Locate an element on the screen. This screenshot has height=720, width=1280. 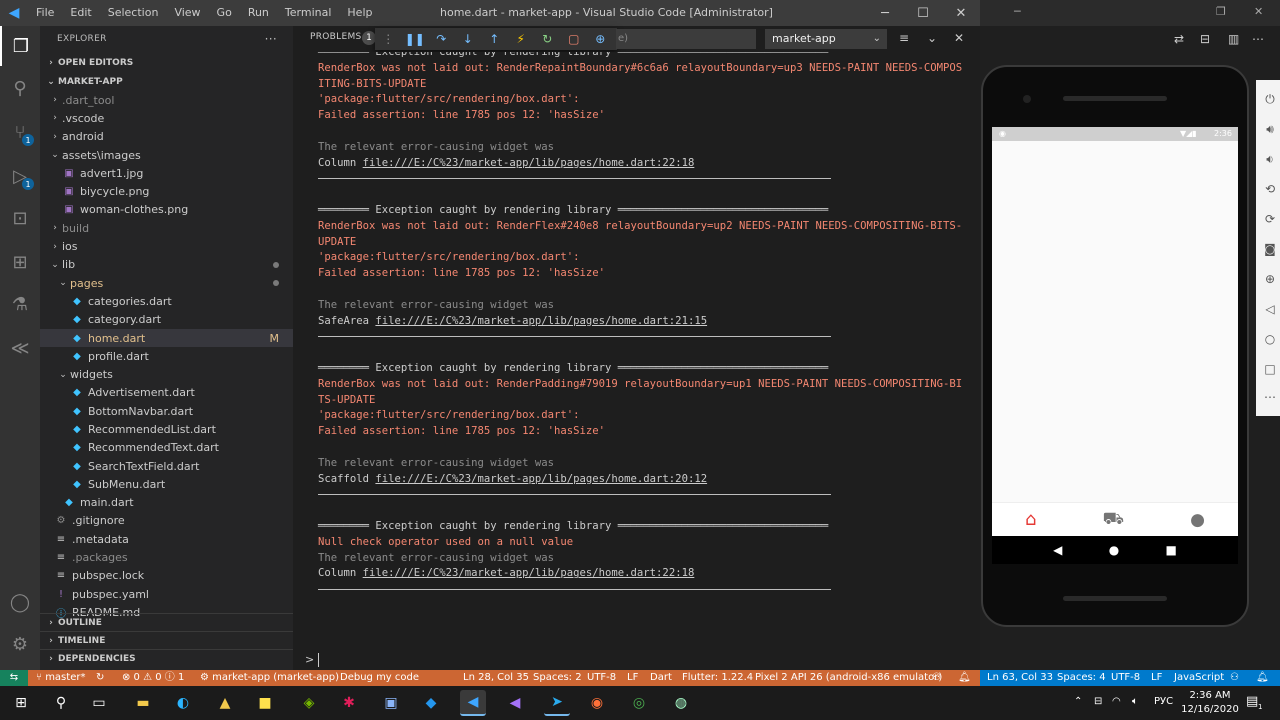
explorer-icon: ❐ is located at coordinates (20, 46).